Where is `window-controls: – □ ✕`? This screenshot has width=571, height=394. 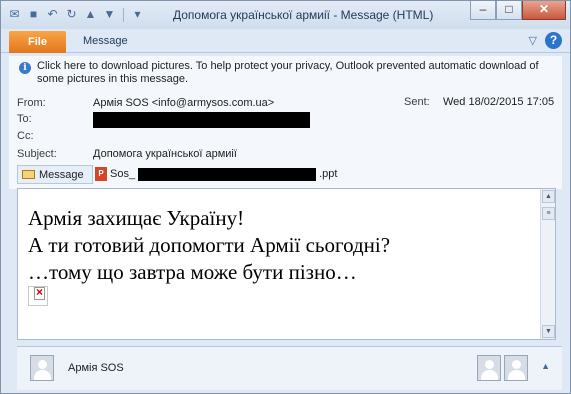
window-controls: – □ ✕ is located at coordinates (518, 10).